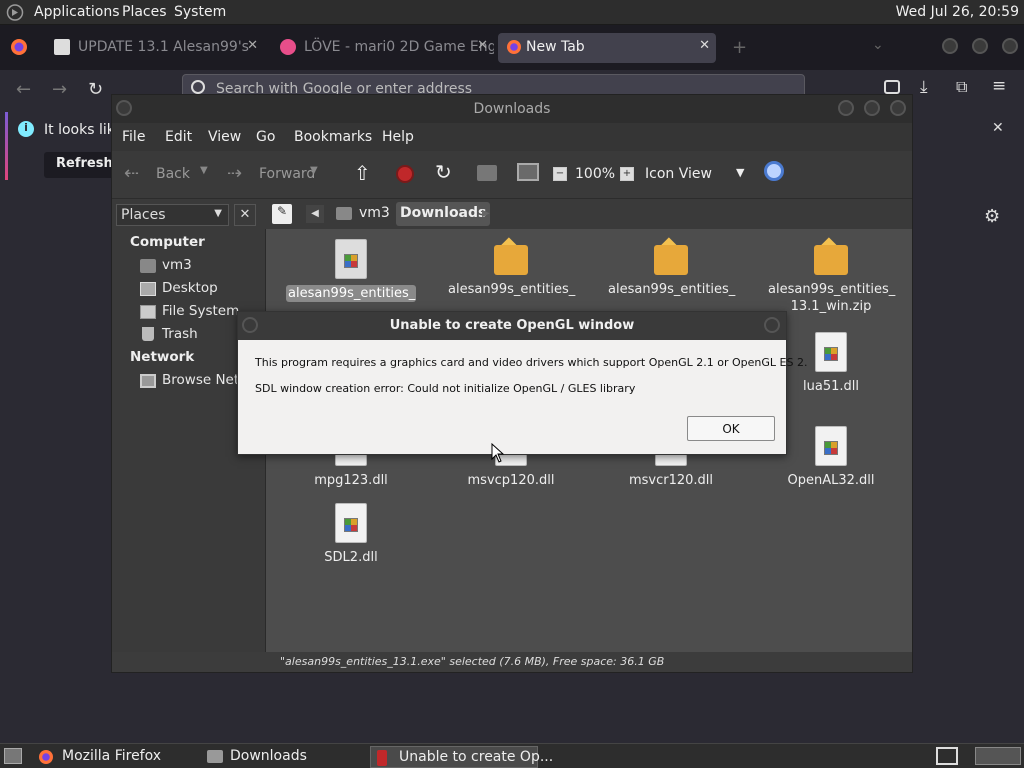  Describe the element at coordinates (100, 757) in the screenshot. I see `taskbar-item-firefox: Mozilla Firefox` at that location.